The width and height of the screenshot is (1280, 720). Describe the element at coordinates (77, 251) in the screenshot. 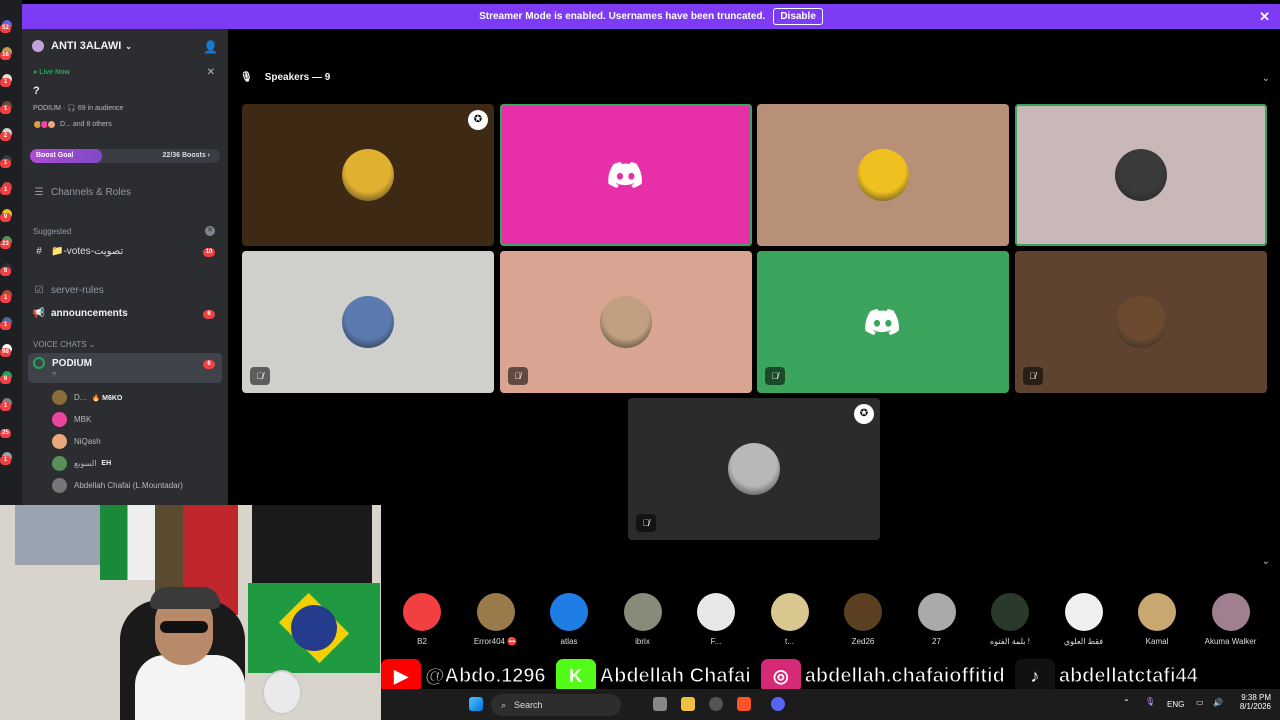

I see `channel-votes: # 📁-votes-تصويت` at that location.